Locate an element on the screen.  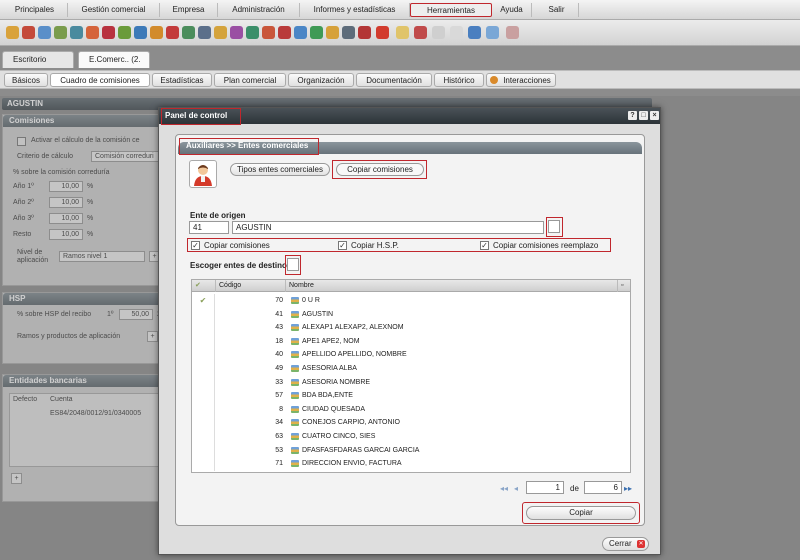
subtab-organizacion: Organización is located at coordinates (321, 80).